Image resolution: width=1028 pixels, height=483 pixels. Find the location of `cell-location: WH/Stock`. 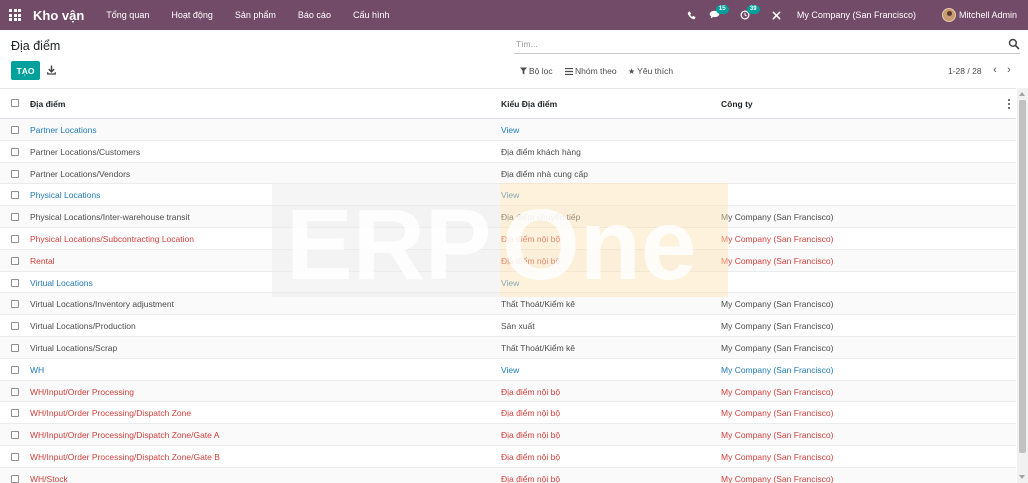

cell-location: WH/Stock is located at coordinates (49, 478).